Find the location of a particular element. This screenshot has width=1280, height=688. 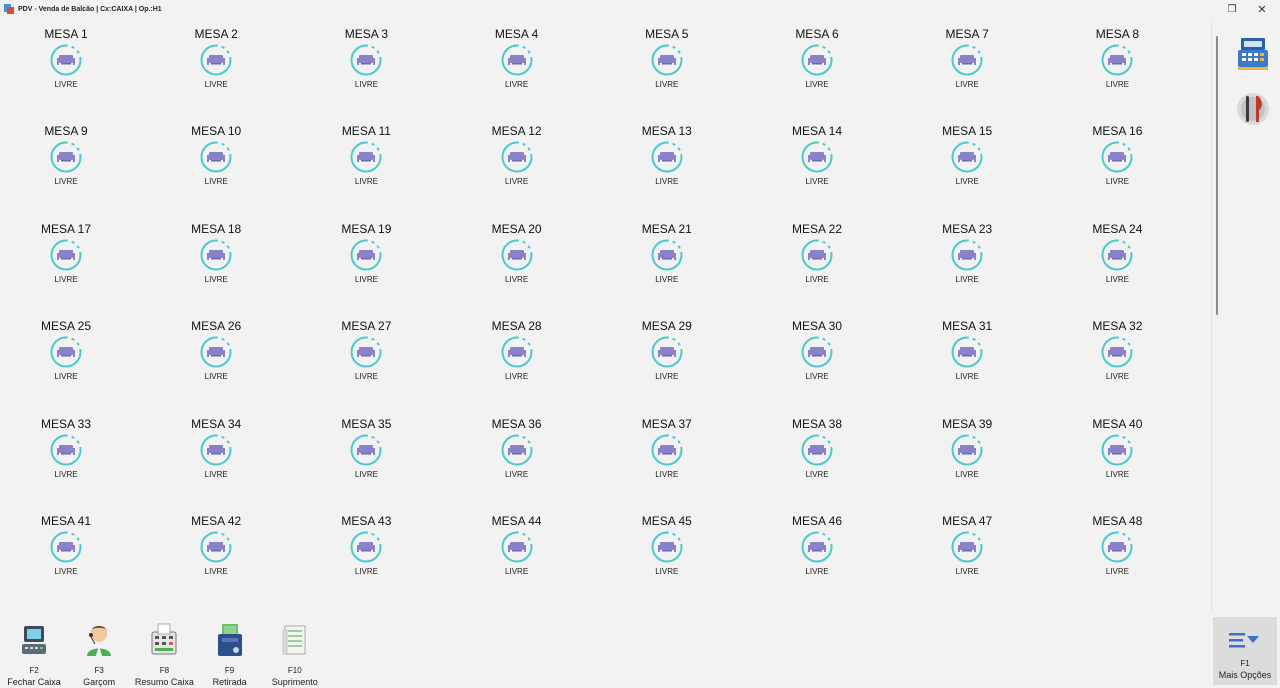

table-tile: MESA 8 LIVRE is located at coordinates (1117, 62).